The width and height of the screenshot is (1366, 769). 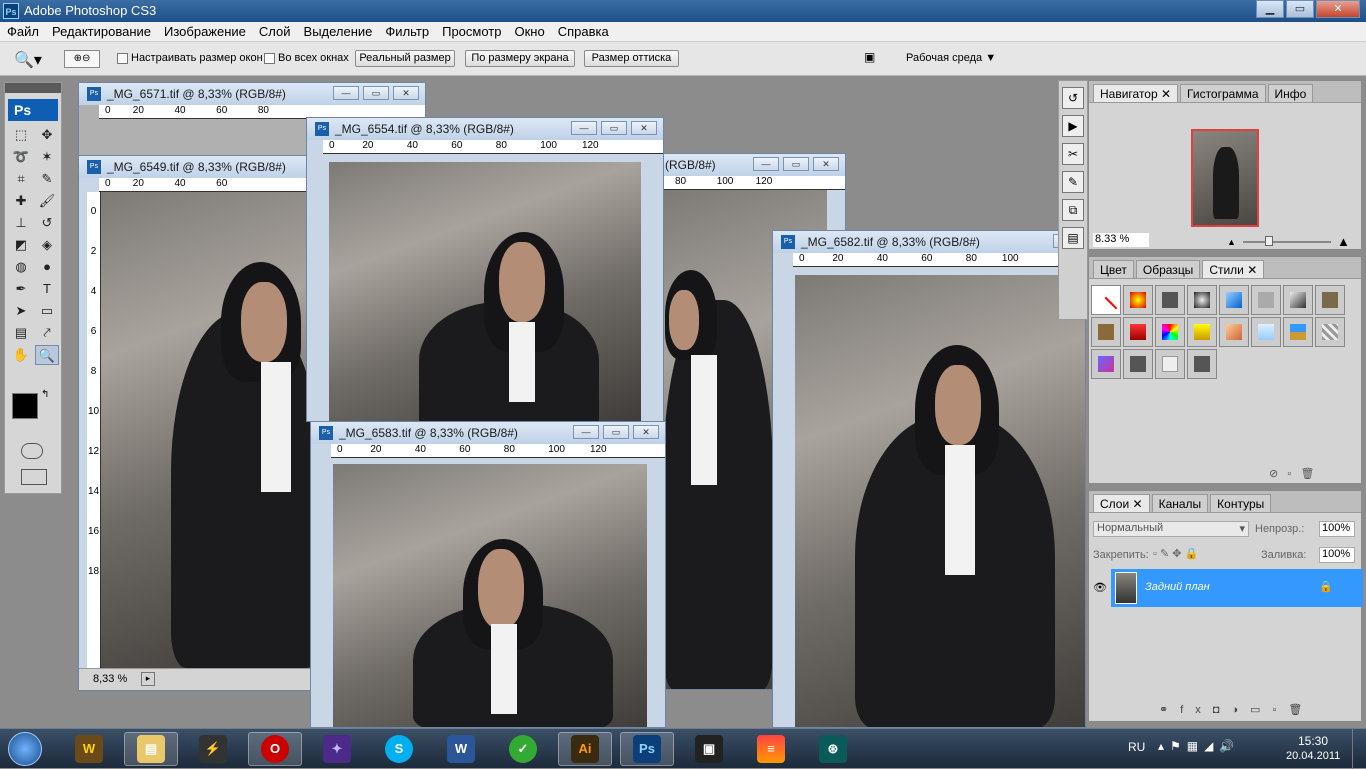 What do you see at coordinates (1287, 242) in the screenshot?
I see `zoom-slider` at bounding box center [1287, 242].